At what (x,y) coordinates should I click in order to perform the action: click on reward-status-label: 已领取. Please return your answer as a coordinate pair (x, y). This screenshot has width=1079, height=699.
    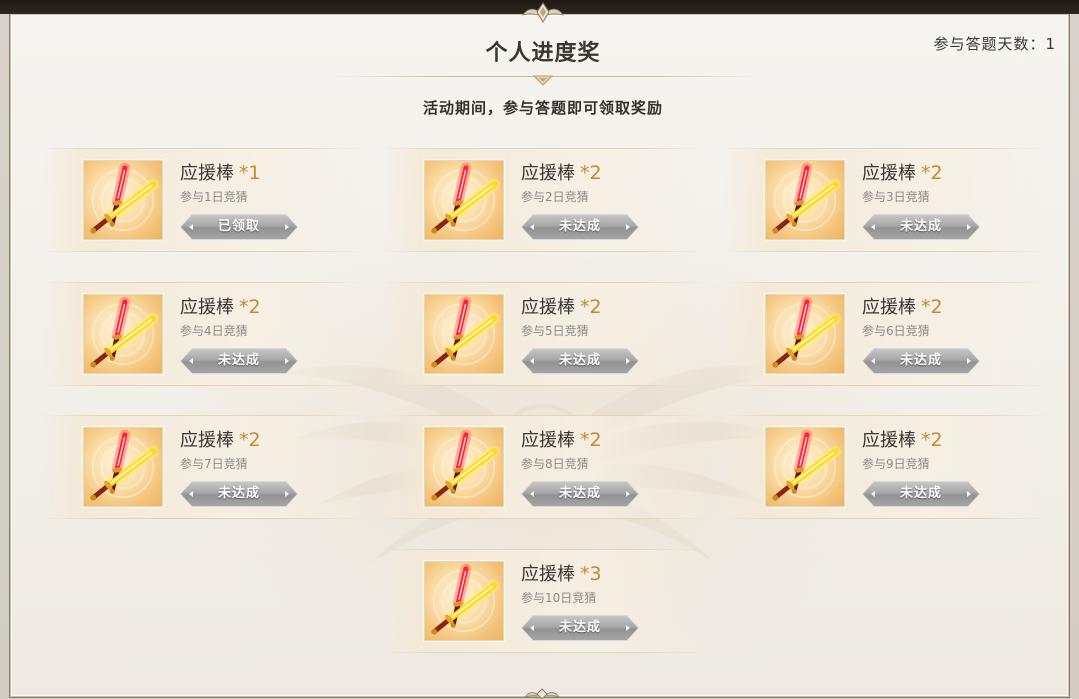
    Looking at the image, I should click on (238, 226).